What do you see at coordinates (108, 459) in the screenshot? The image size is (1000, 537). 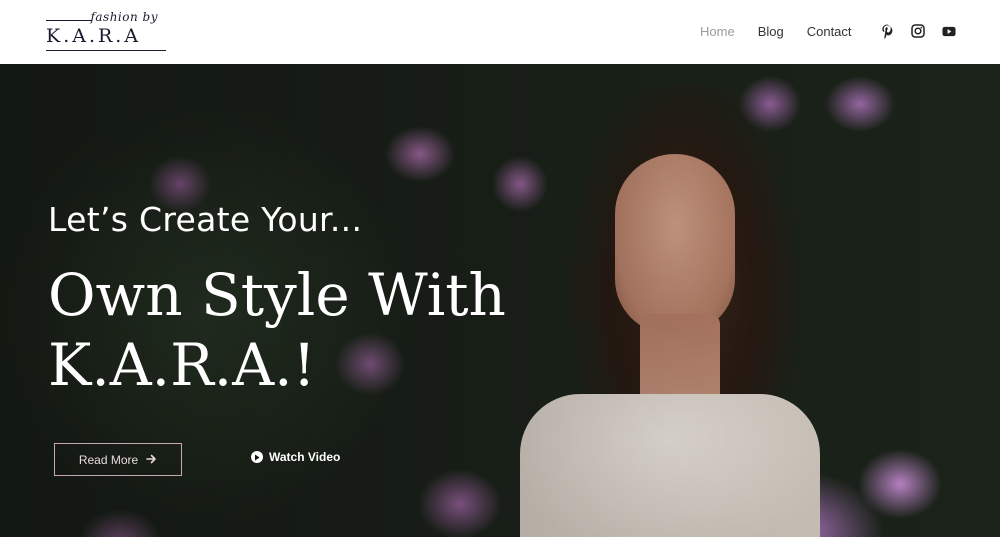 I see `read-more-label: Read More` at bounding box center [108, 459].